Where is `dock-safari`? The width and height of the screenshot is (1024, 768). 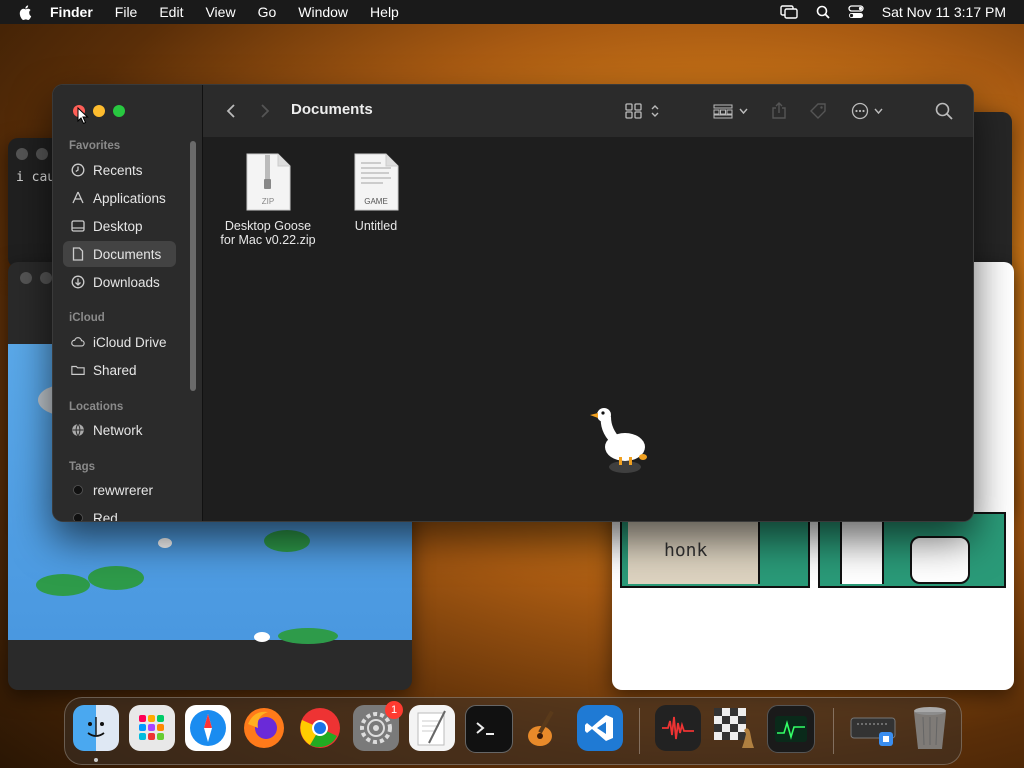
dock-safari is located at coordinates (208, 728).